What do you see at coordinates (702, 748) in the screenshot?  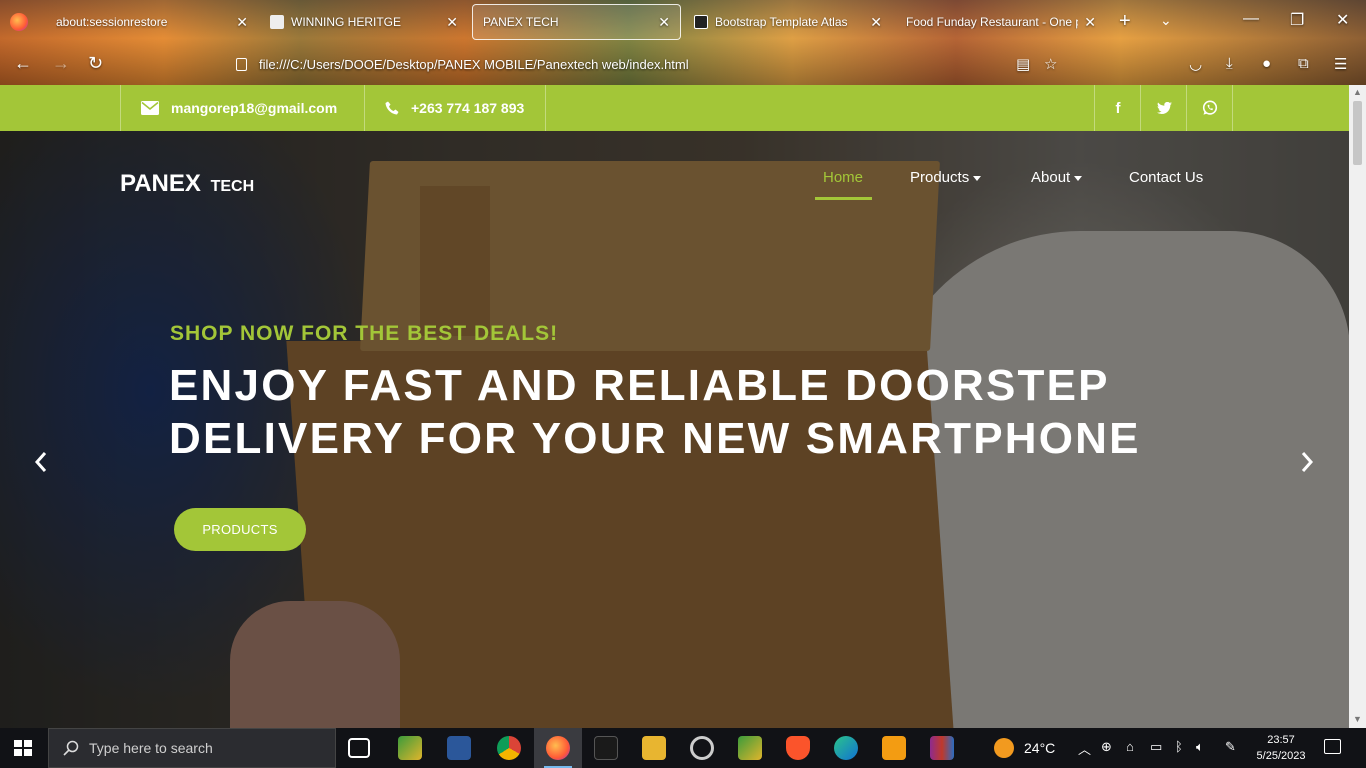 I see `media-player-icon` at bounding box center [702, 748].